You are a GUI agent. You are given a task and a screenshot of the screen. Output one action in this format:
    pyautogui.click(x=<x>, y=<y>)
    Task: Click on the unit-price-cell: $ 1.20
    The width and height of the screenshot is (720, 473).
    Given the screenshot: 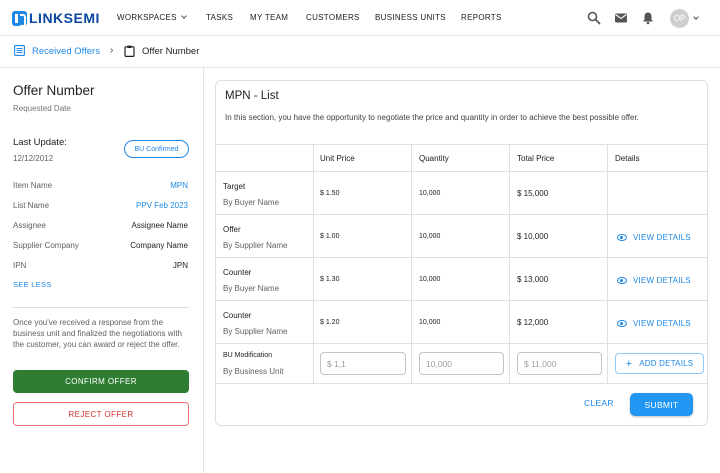 What is the action you would take?
    pyautogui.click(x=330, y=322)
    